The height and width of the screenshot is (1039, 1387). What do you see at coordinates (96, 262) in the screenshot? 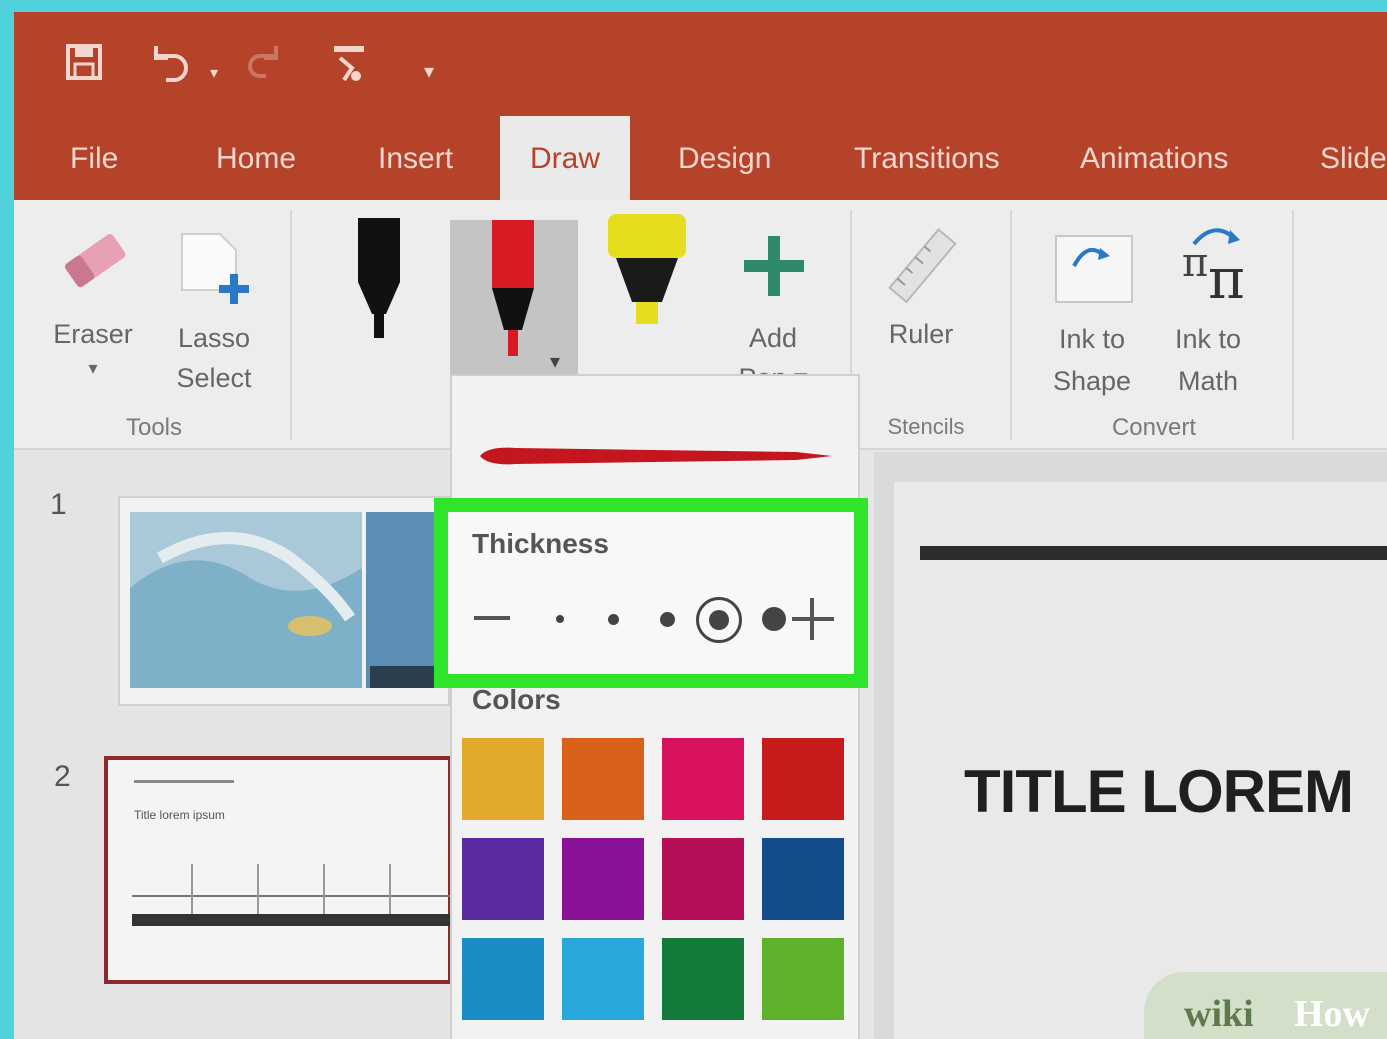
I see `eraser-icon` at bounding box center [96, 262].